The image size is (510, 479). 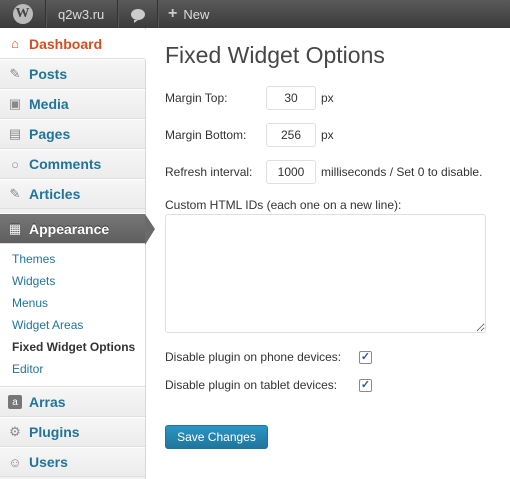 I want to click on plug-icon: ⚙, so click(x=15, y=431).